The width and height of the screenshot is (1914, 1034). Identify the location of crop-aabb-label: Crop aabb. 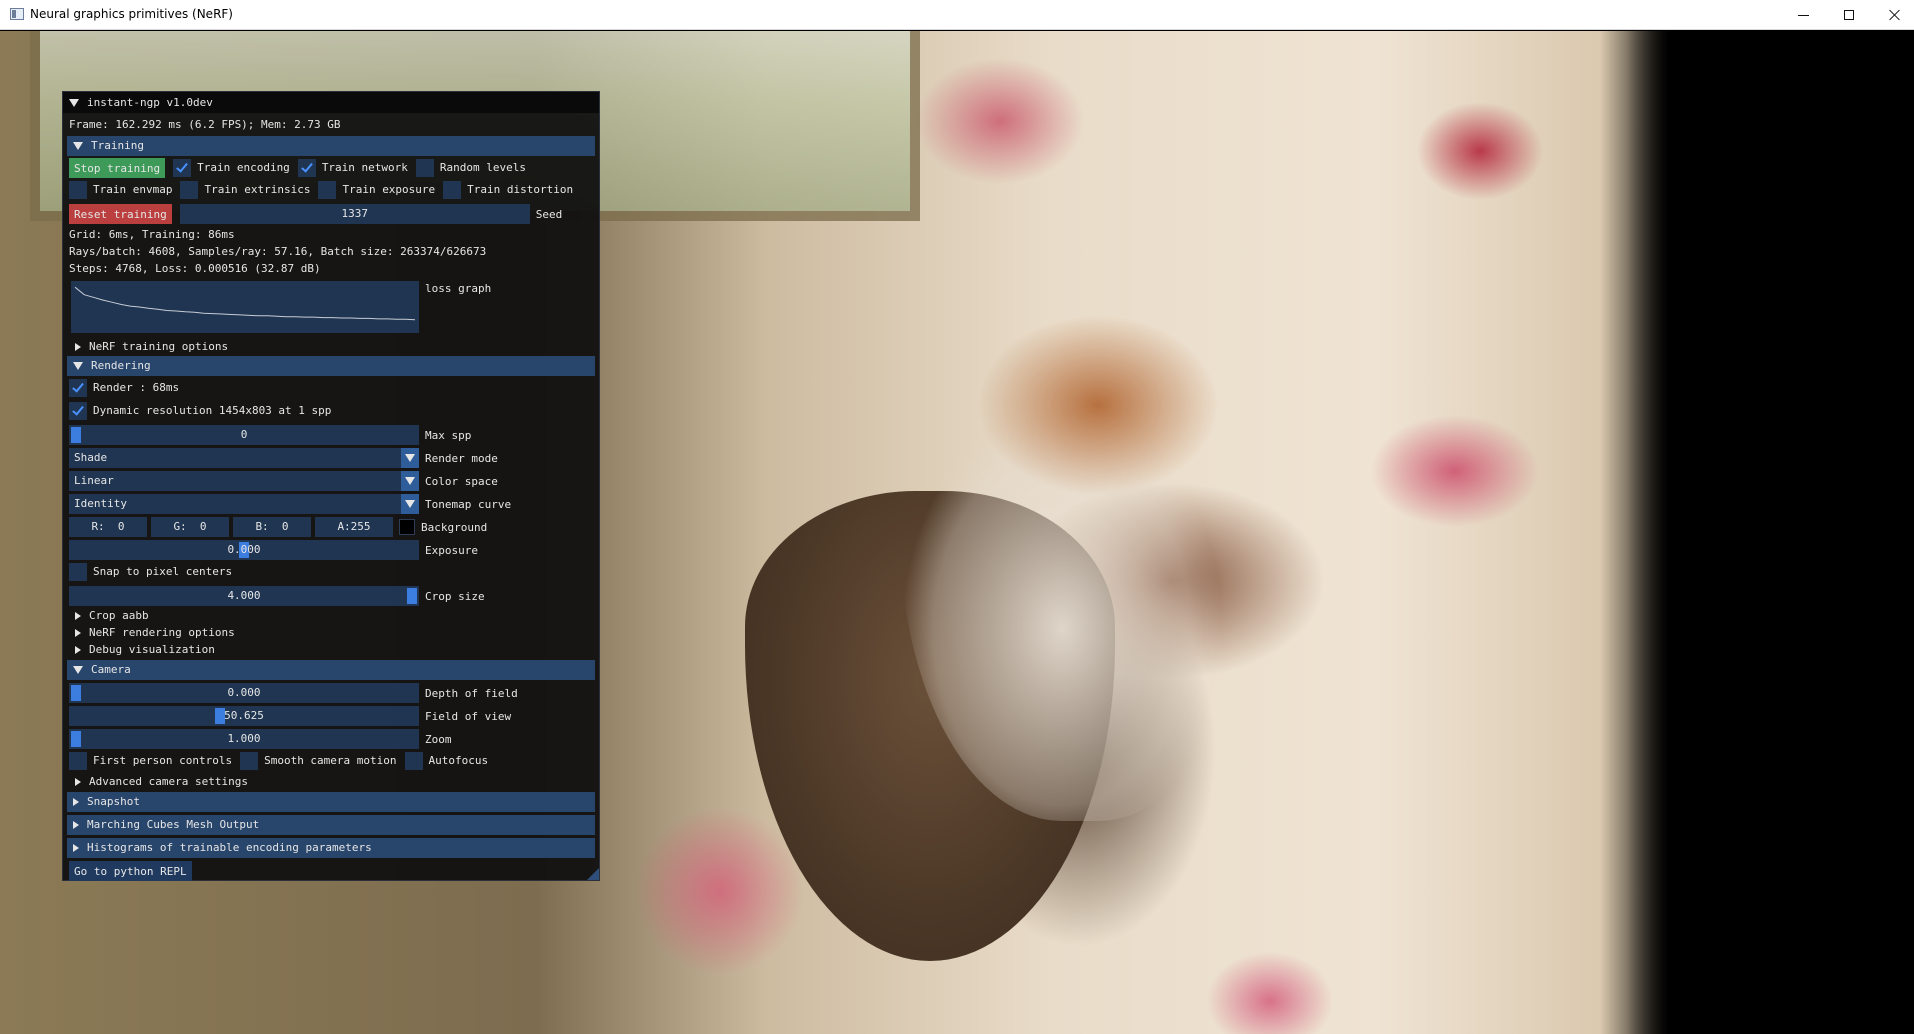
(119, 615).